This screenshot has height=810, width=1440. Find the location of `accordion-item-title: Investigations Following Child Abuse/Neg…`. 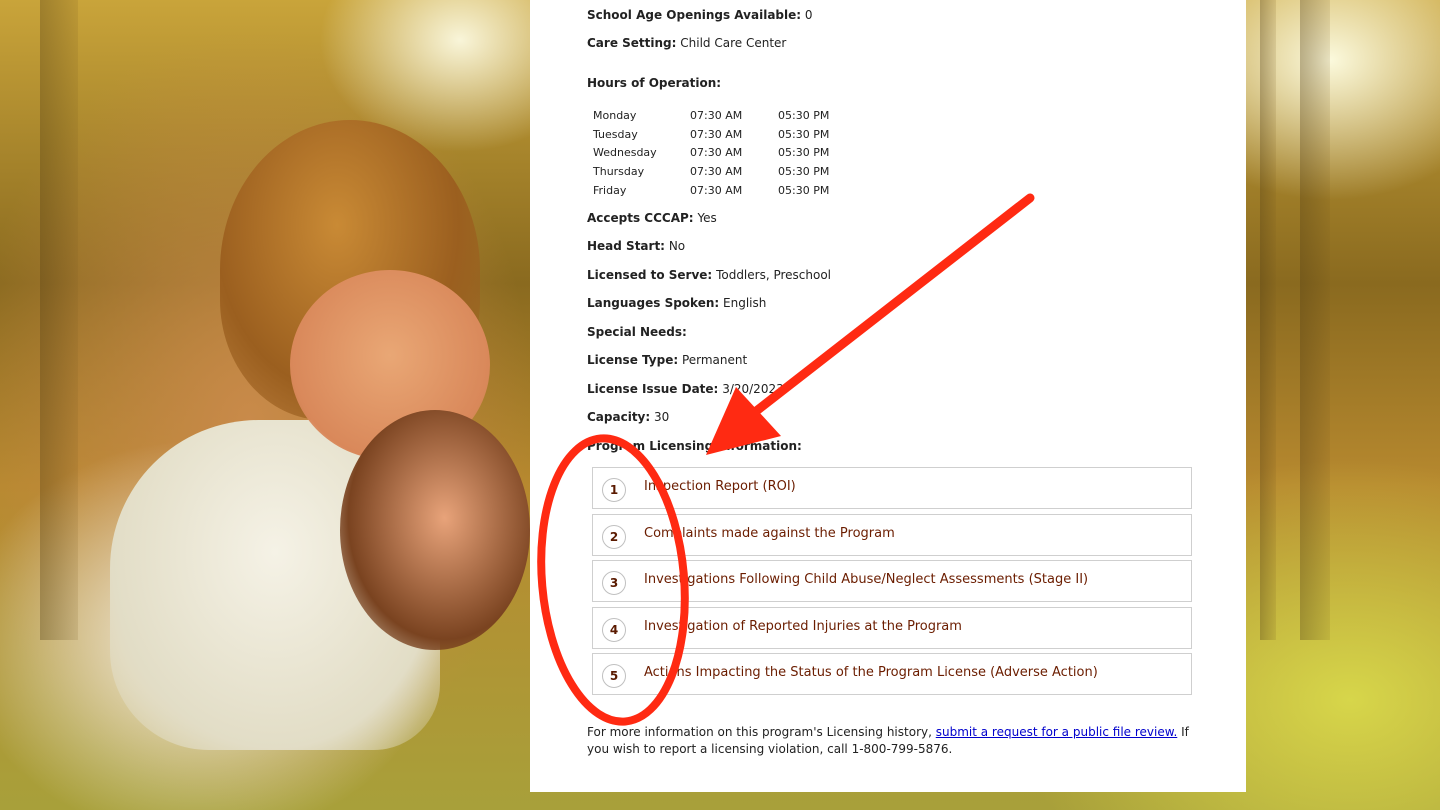

accordion-item-title: Investigations Following Child Abuse/Neg… is located at coordinates (866, 579).